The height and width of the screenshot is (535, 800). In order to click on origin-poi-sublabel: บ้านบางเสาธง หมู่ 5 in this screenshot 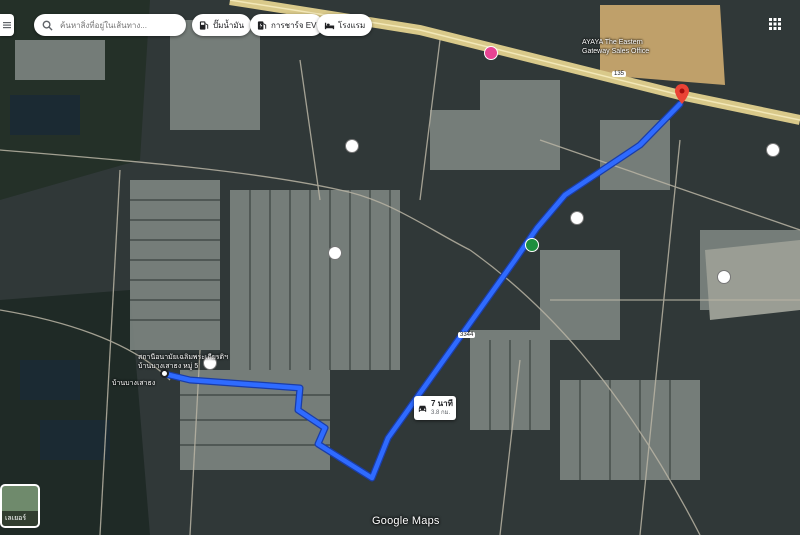, I will do `click(168, 366)`.